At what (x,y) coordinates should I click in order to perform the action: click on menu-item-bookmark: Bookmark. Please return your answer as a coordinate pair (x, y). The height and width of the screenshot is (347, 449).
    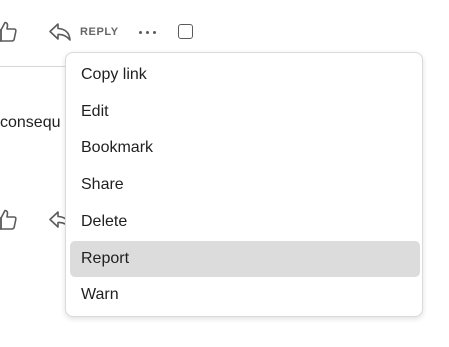
    Looking at the image, I should click on (245, 148).